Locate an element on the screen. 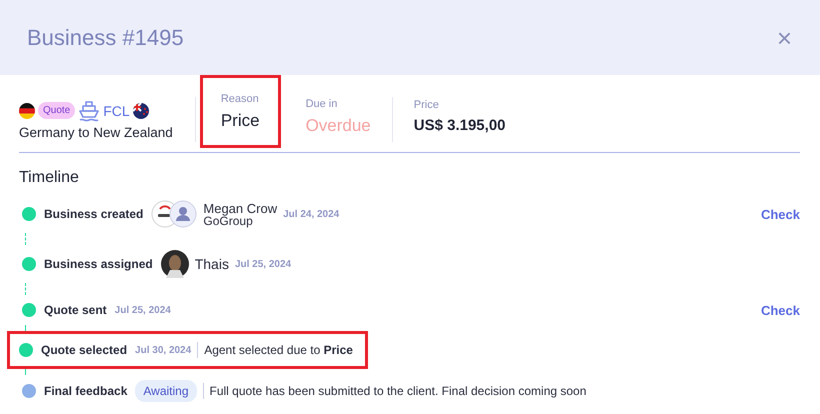 The height and width of the screenshot is (414, 820). stat-value: US$ 3.195,00 is located at coordinates (460, 125).